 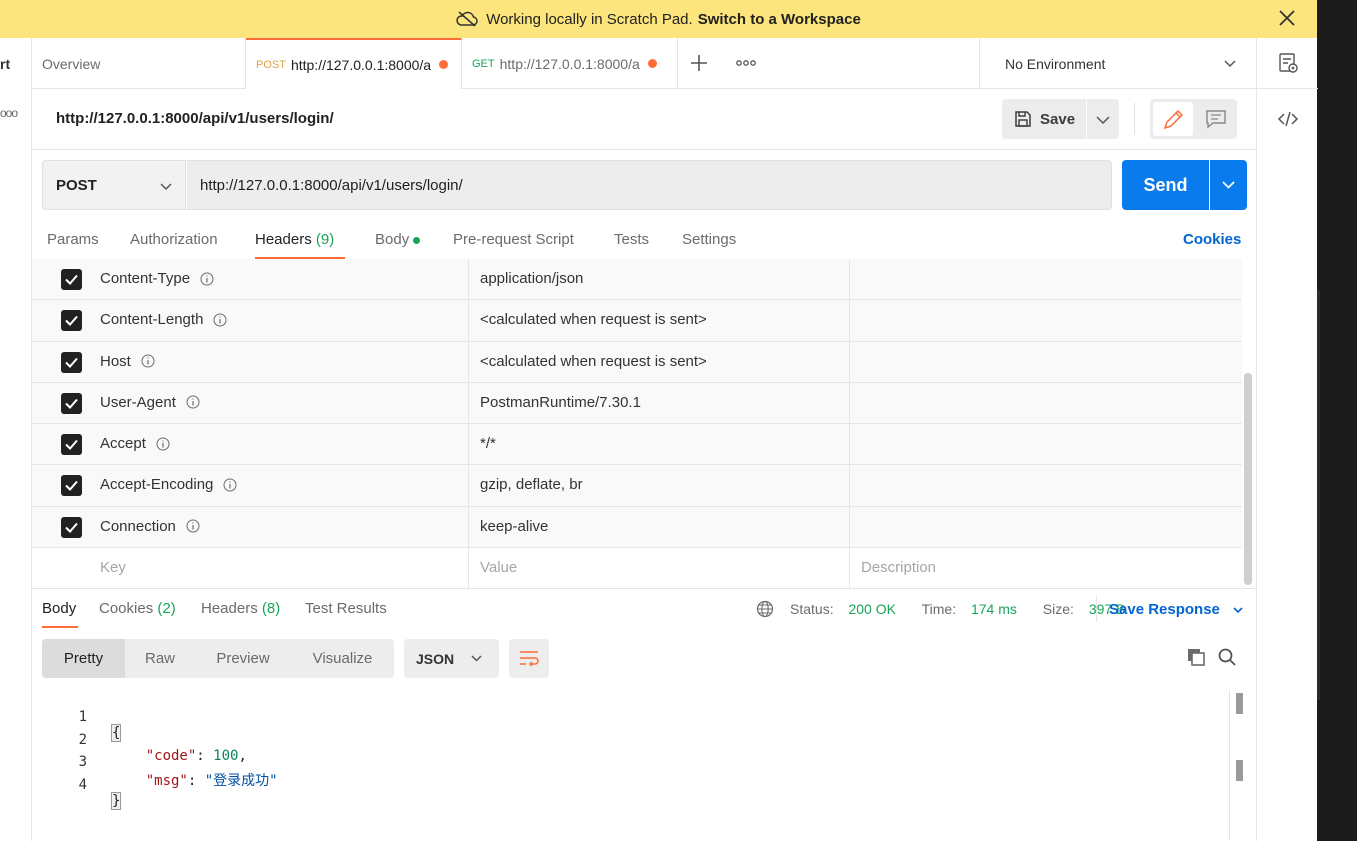 What do you see at coordinates (16, 439) in the screenshot?
I see `sidebar-collapsed: rt ooo` at bounding box center [16, 439].